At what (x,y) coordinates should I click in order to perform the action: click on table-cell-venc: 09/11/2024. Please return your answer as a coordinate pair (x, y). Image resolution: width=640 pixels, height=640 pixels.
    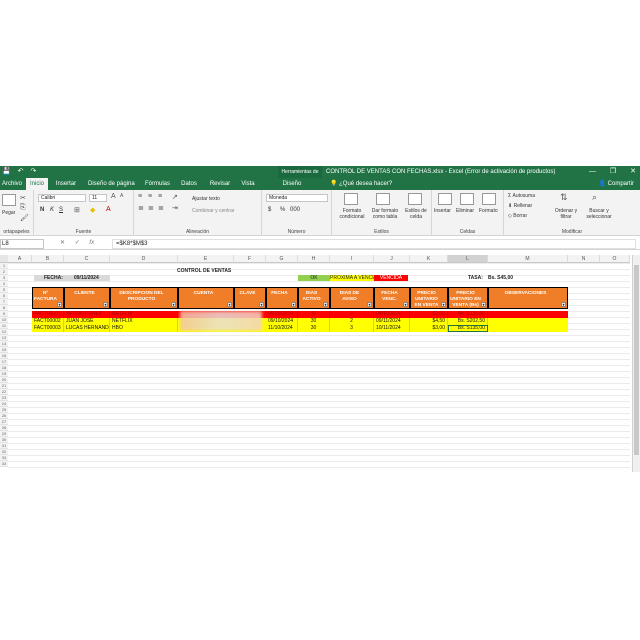
    Looking at the image, I should click on (392, 321).